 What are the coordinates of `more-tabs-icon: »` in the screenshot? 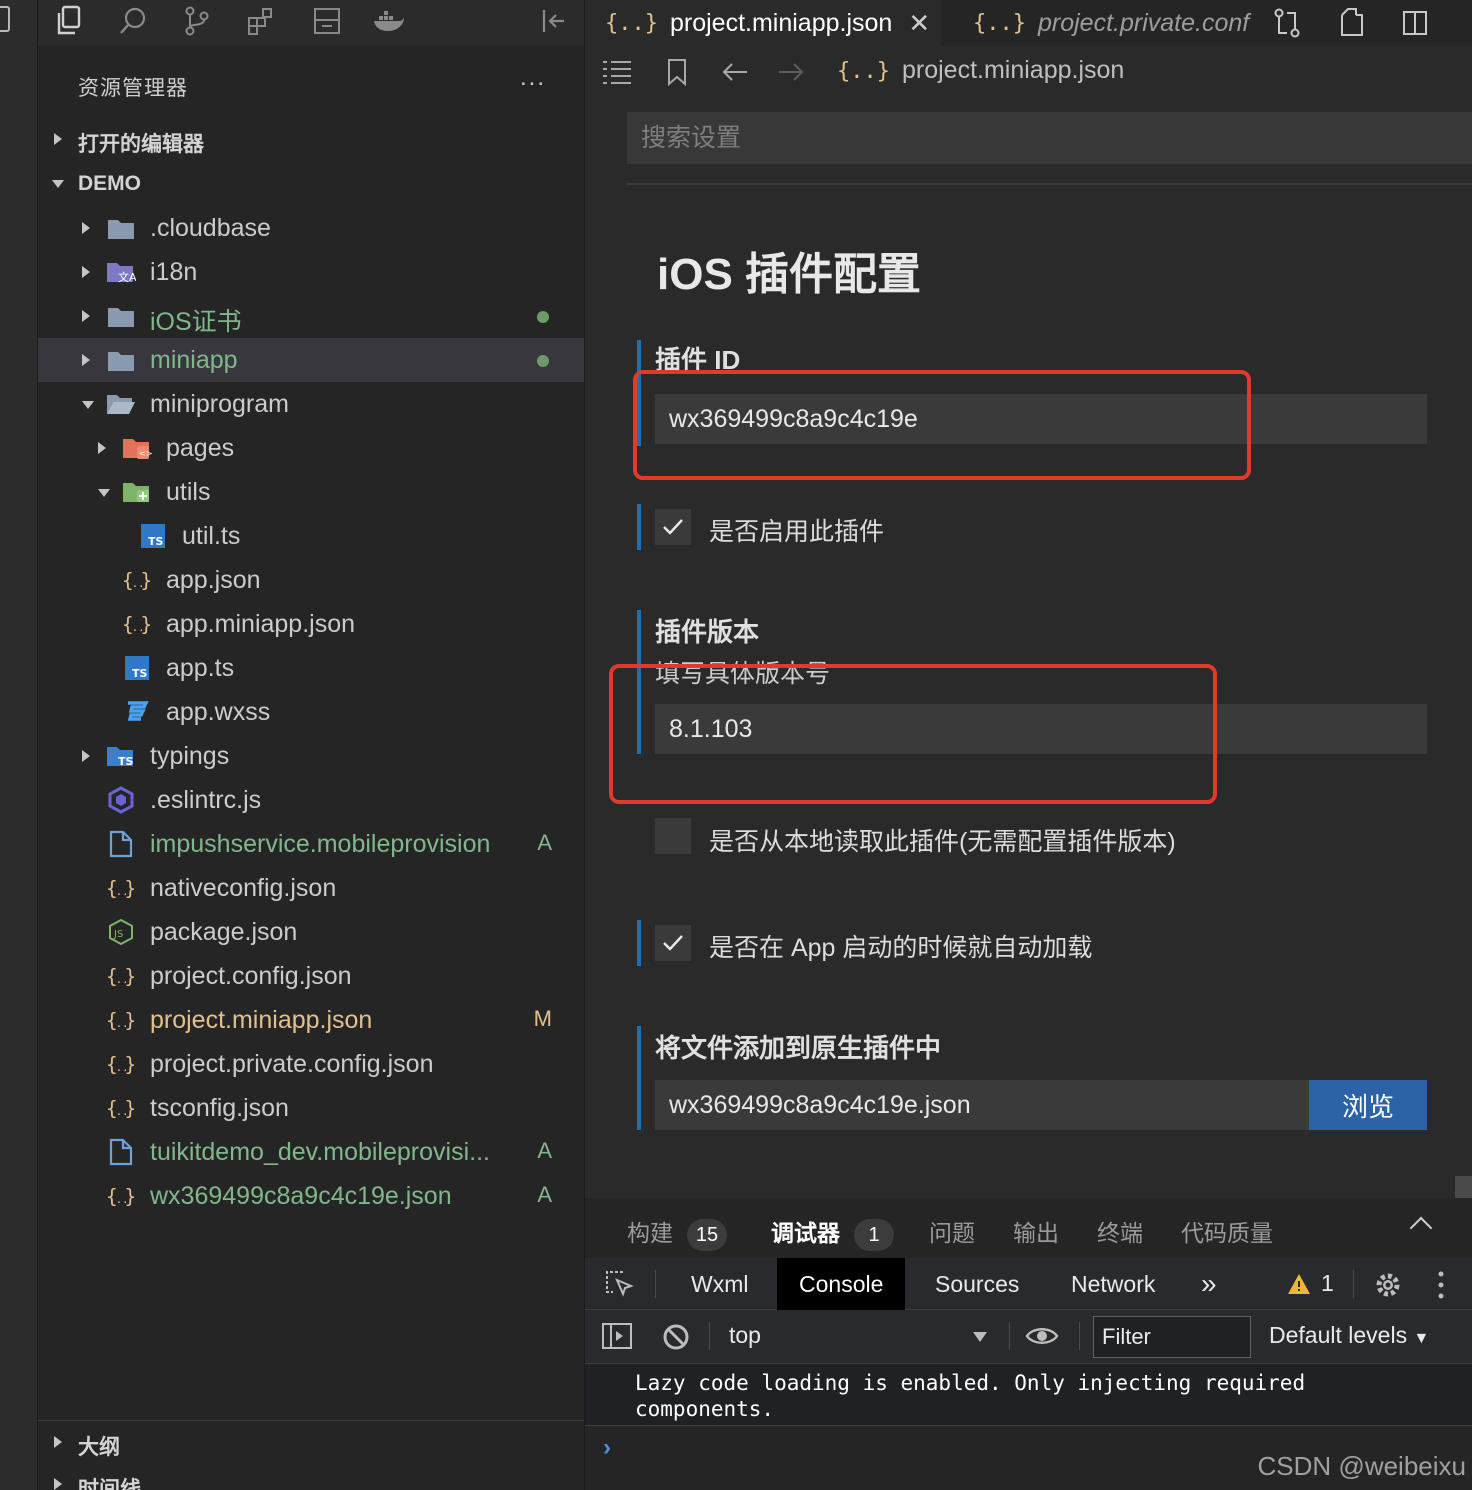 It's located at (1209, 1284).